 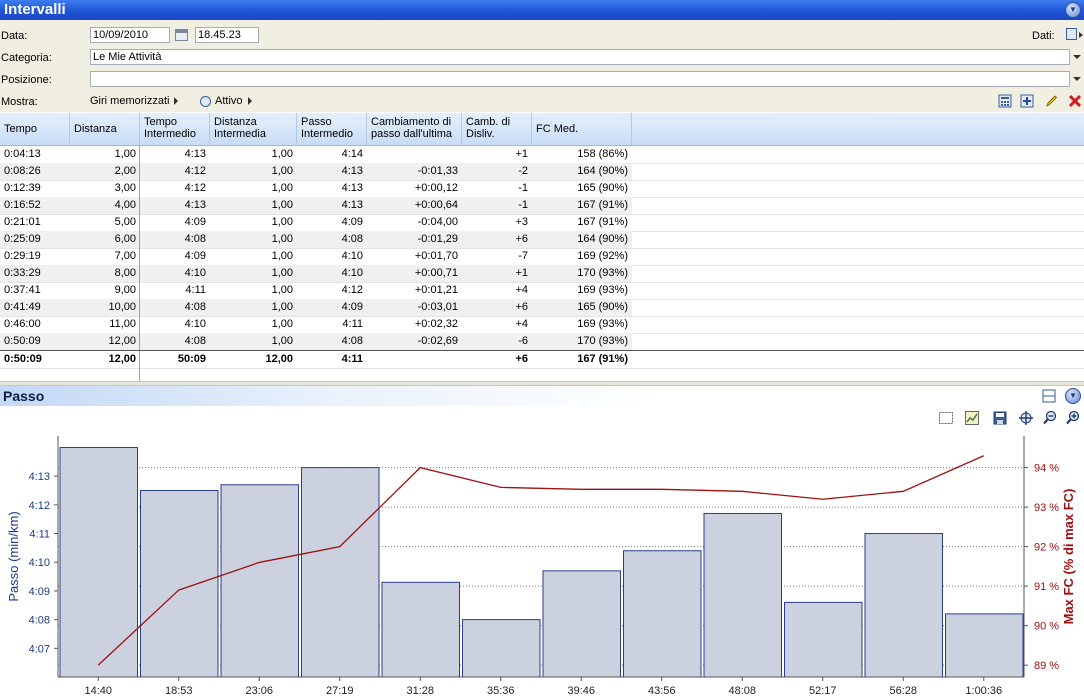 I want to click on time-input: 18.45.23, so click(x=227, y=35).